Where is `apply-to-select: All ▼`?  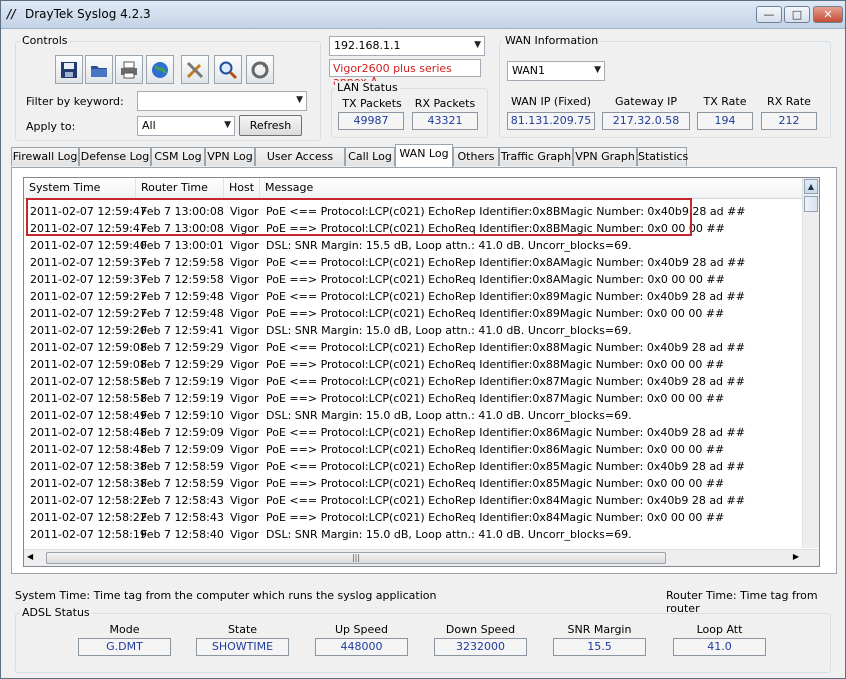
apply-to-select: All ▼ is located at coordinates (186, 126).